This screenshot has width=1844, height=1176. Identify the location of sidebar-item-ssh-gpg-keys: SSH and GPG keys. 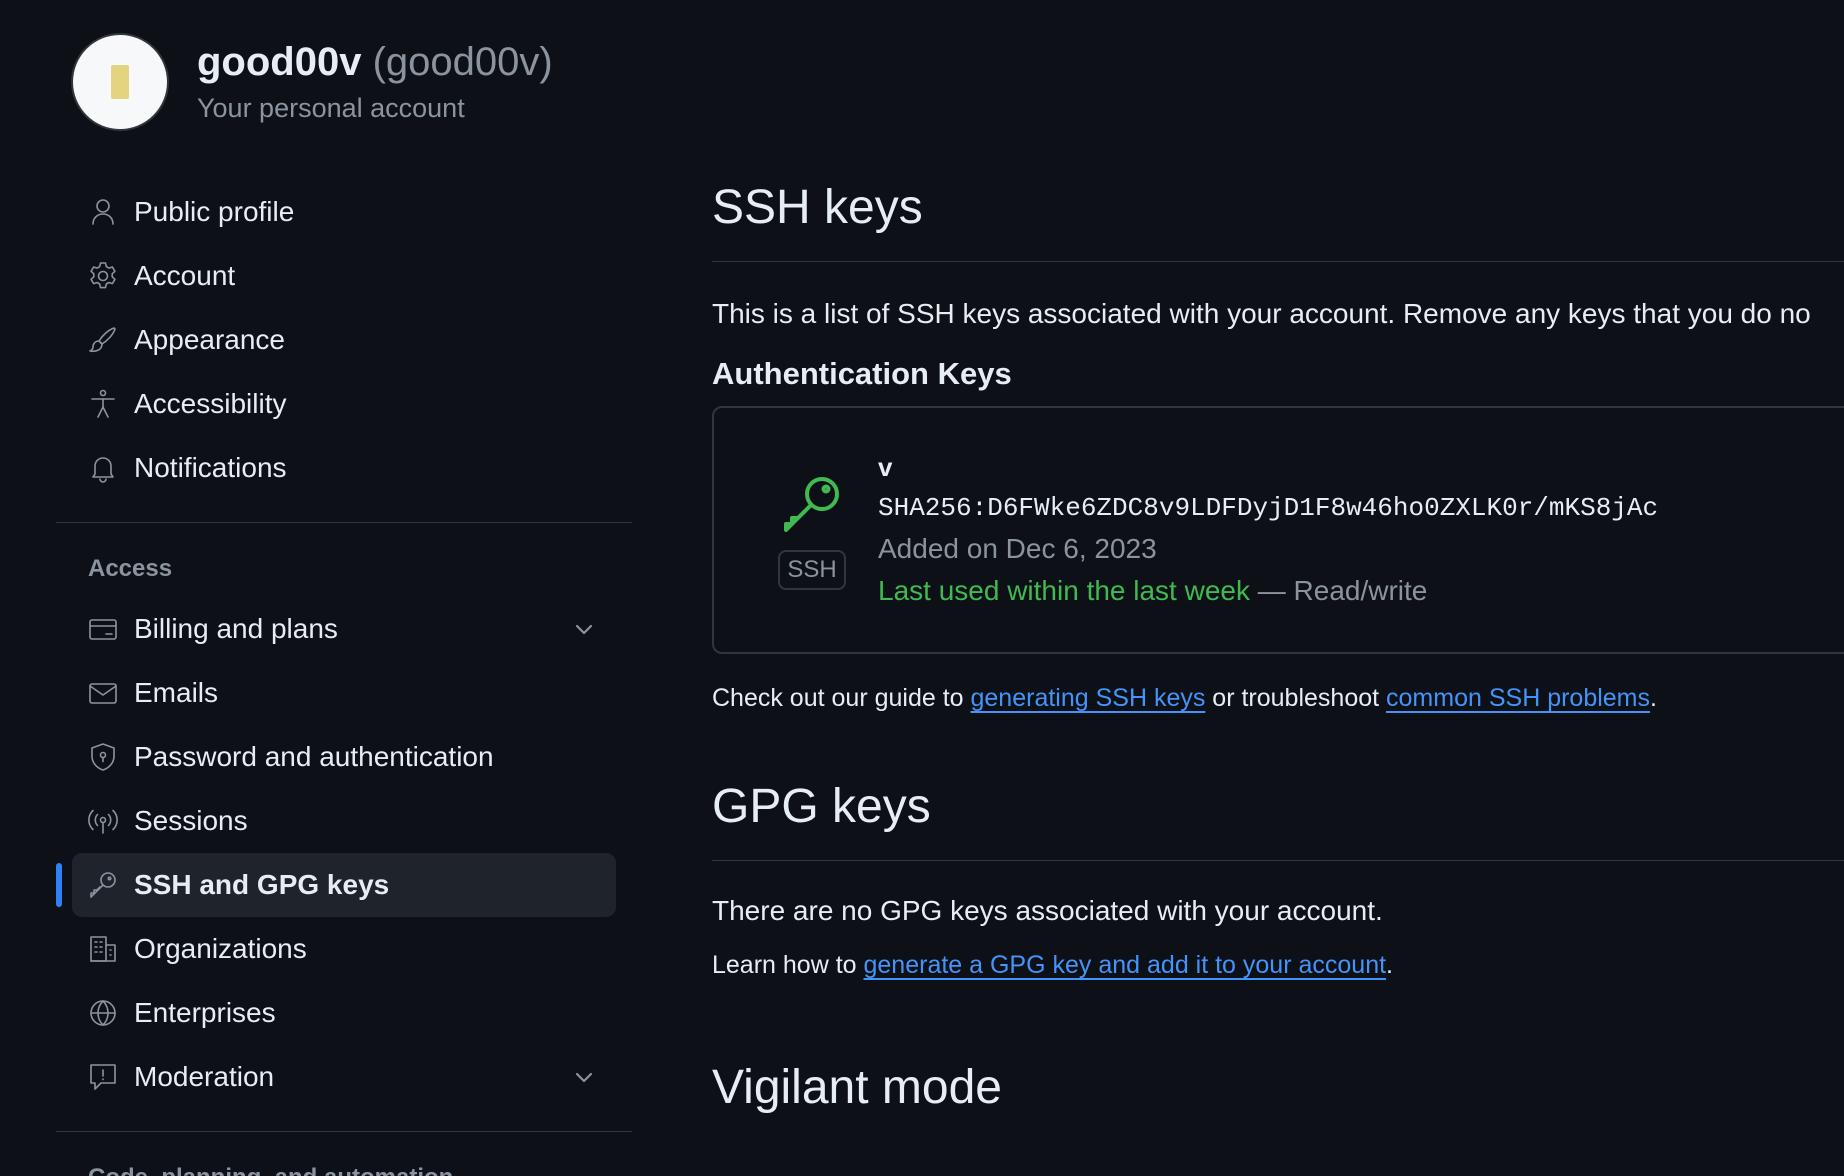
(336, 885).